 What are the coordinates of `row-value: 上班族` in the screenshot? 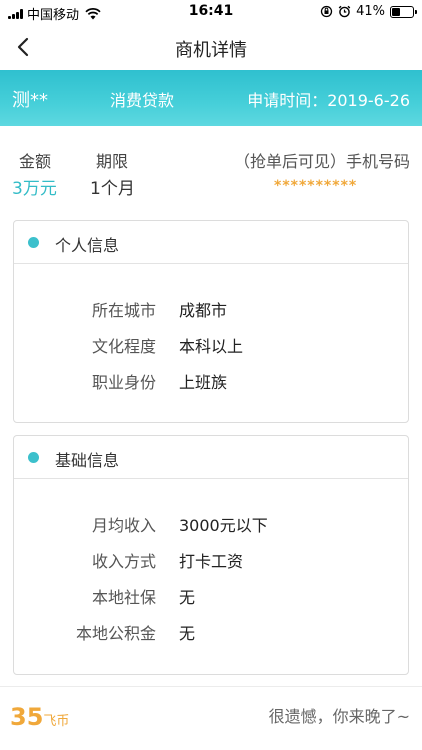 It's located at (203, 382).